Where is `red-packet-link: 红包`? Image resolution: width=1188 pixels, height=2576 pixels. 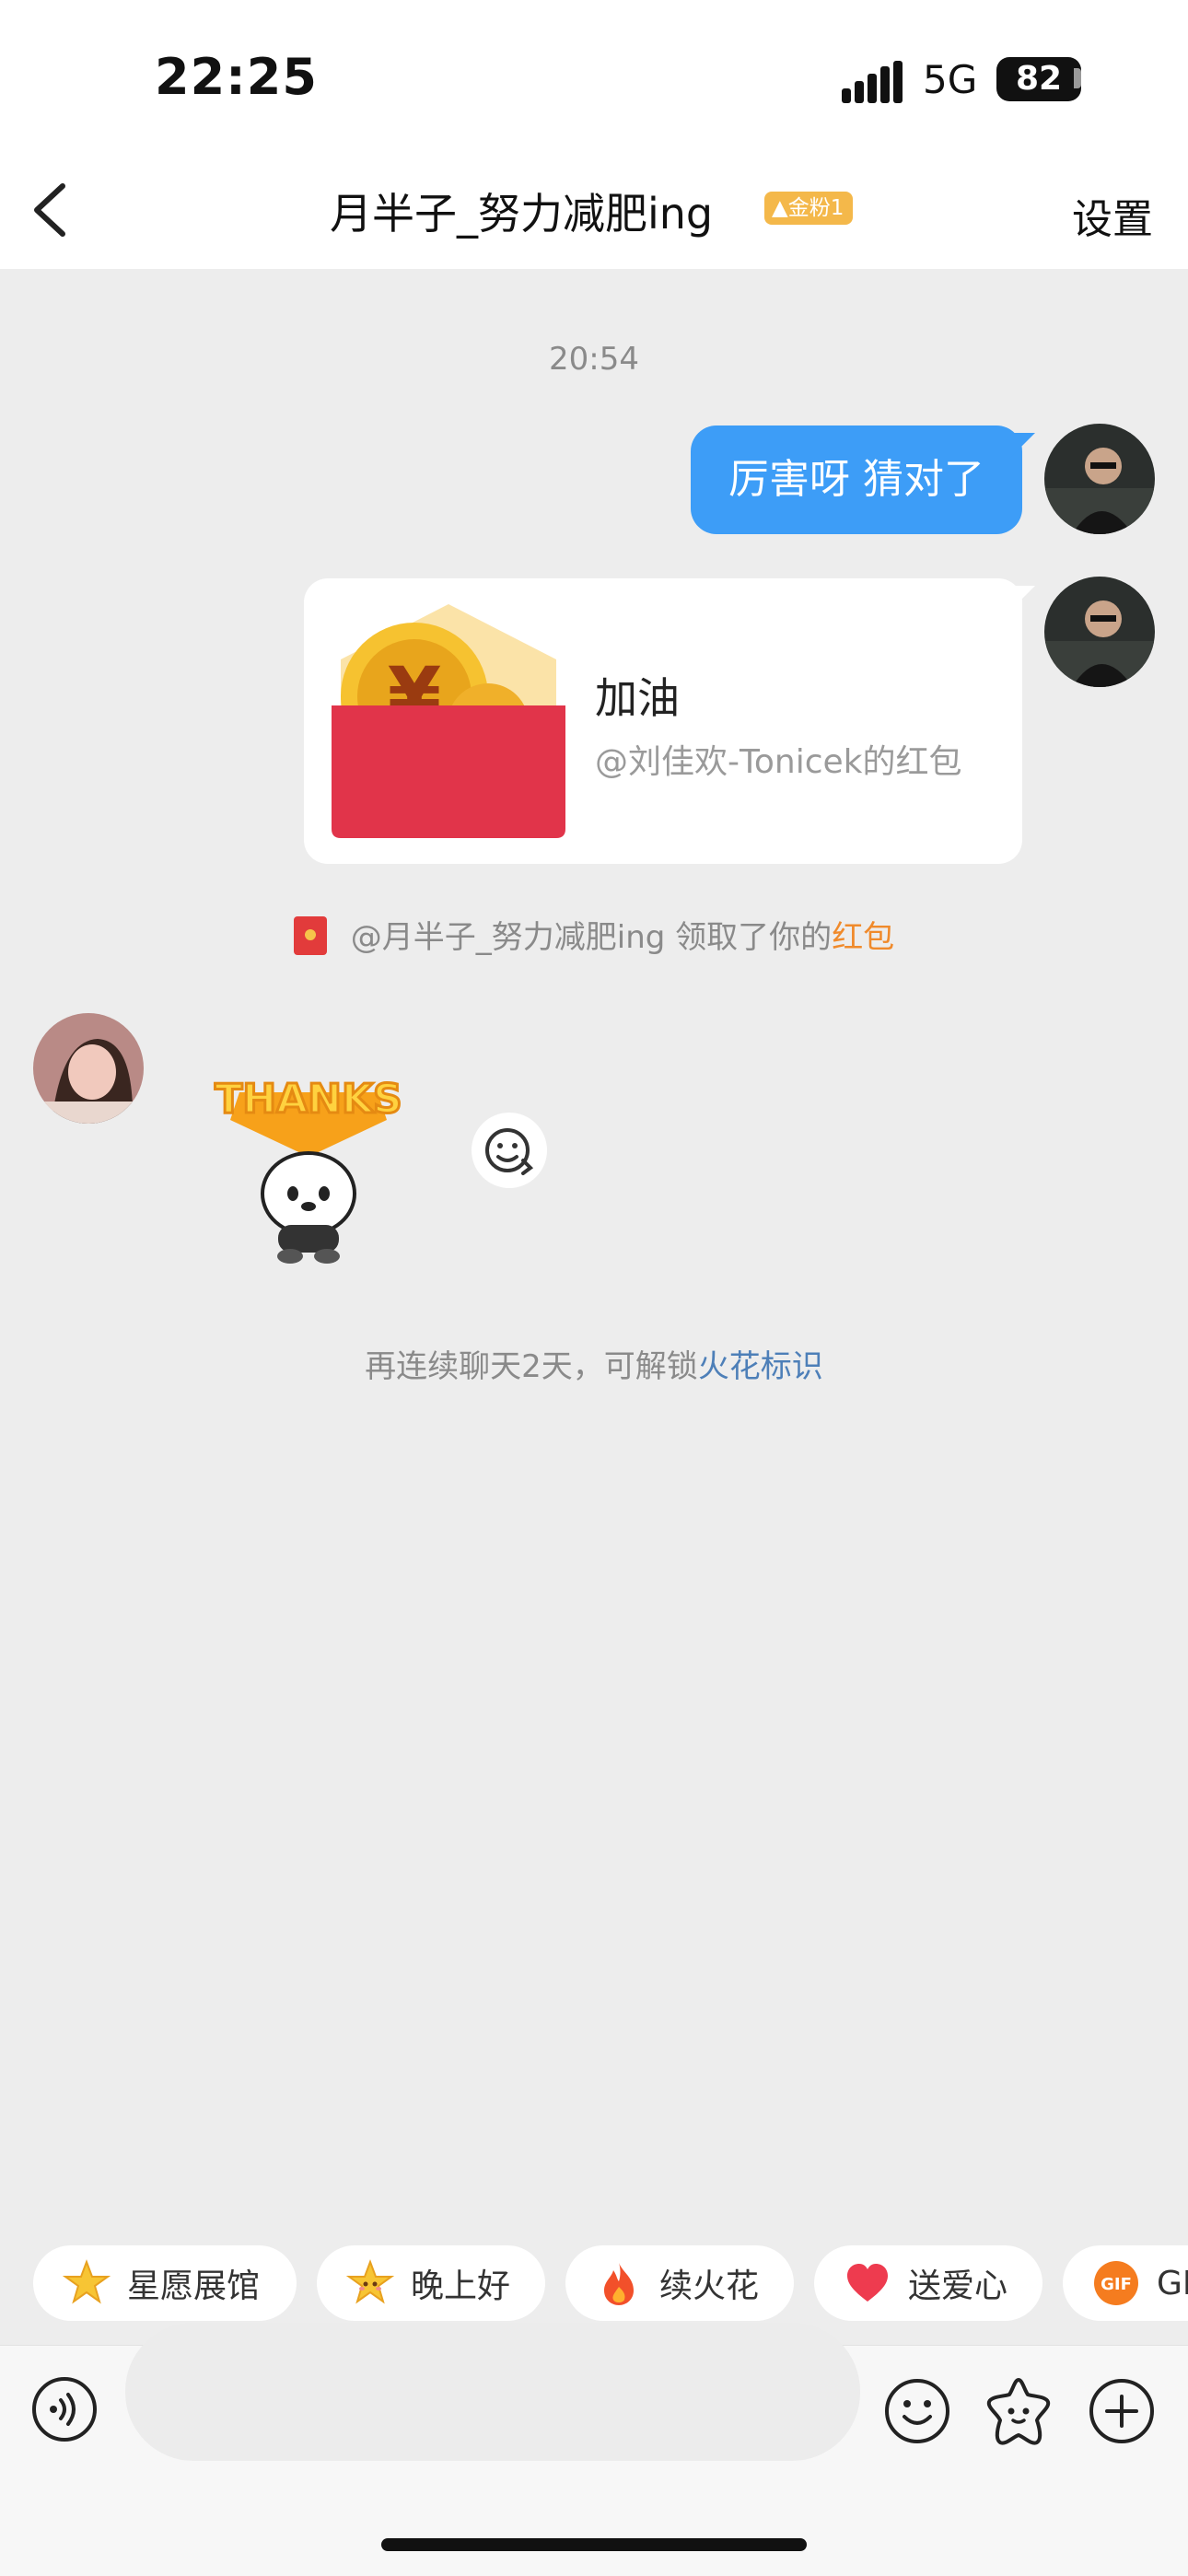 red-packet-link: 红包 is located at coordinates (863, 937).